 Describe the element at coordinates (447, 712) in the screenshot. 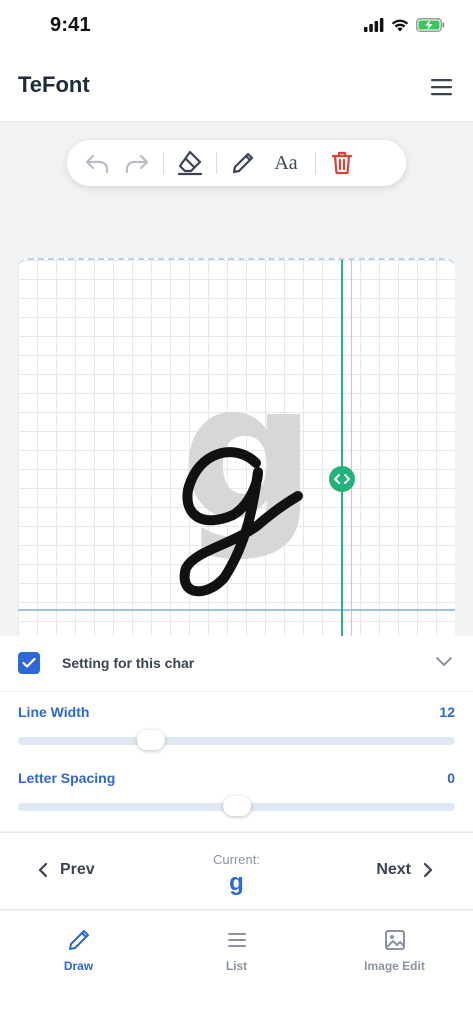

I see `line-width-value: 12` at that location.